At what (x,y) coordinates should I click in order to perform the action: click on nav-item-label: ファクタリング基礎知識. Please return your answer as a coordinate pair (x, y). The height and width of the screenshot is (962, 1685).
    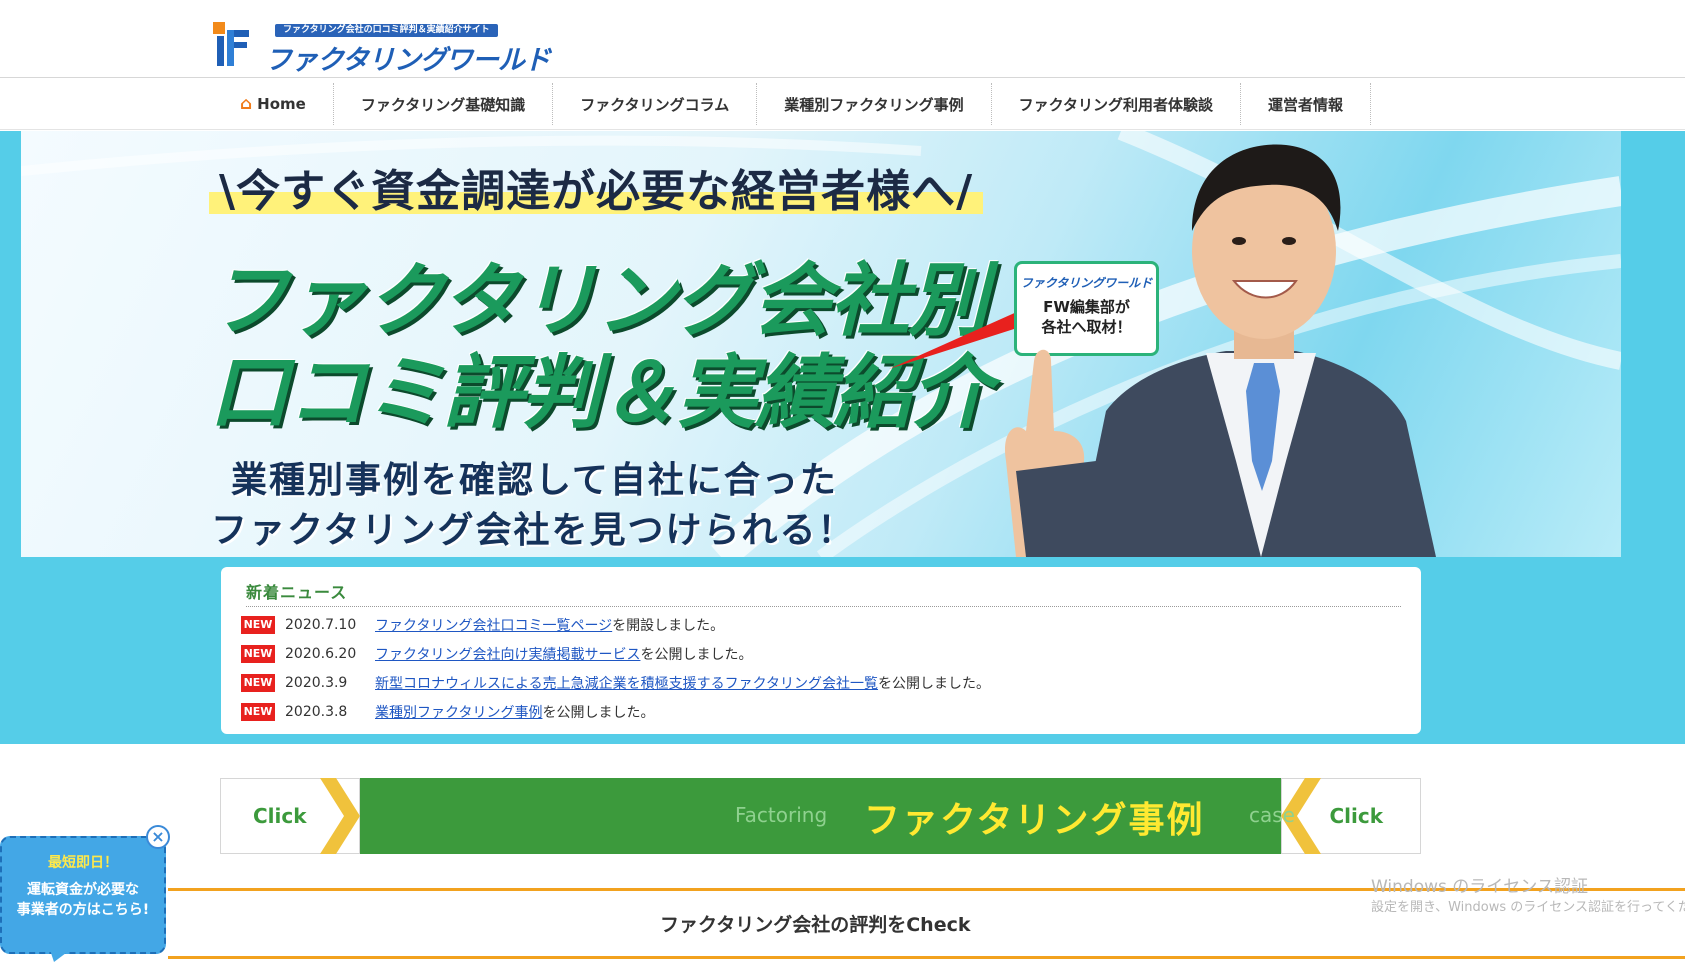
    Looking at the image, I should click on (443, 104).